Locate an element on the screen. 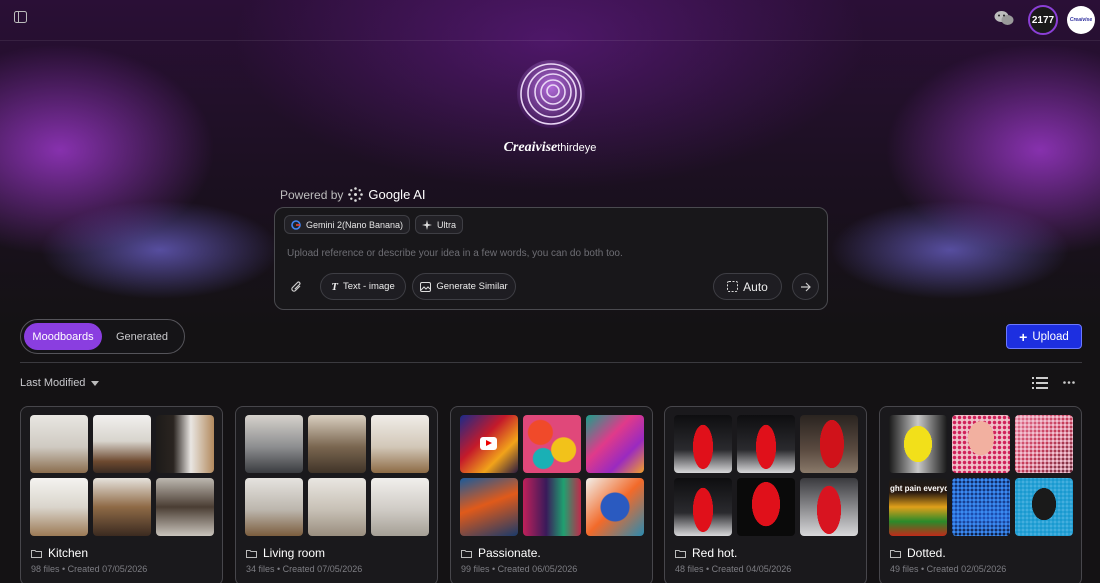 The height and width of the screenshot is (583, 1100). google-ai-icon is located at coordinates (356, 194).